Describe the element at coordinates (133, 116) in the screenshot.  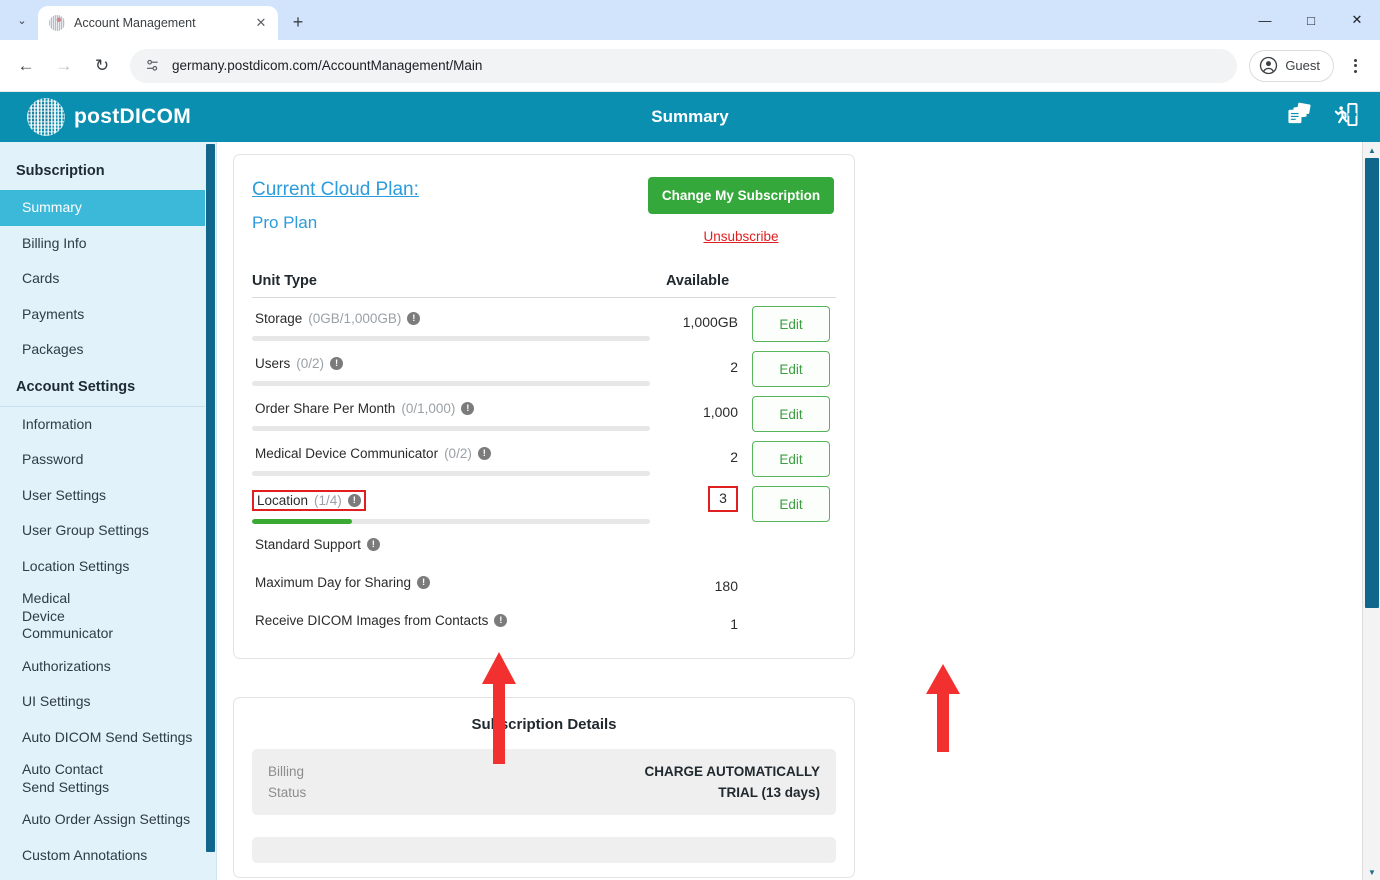
I see `brand-name: postDICOM` at that location.